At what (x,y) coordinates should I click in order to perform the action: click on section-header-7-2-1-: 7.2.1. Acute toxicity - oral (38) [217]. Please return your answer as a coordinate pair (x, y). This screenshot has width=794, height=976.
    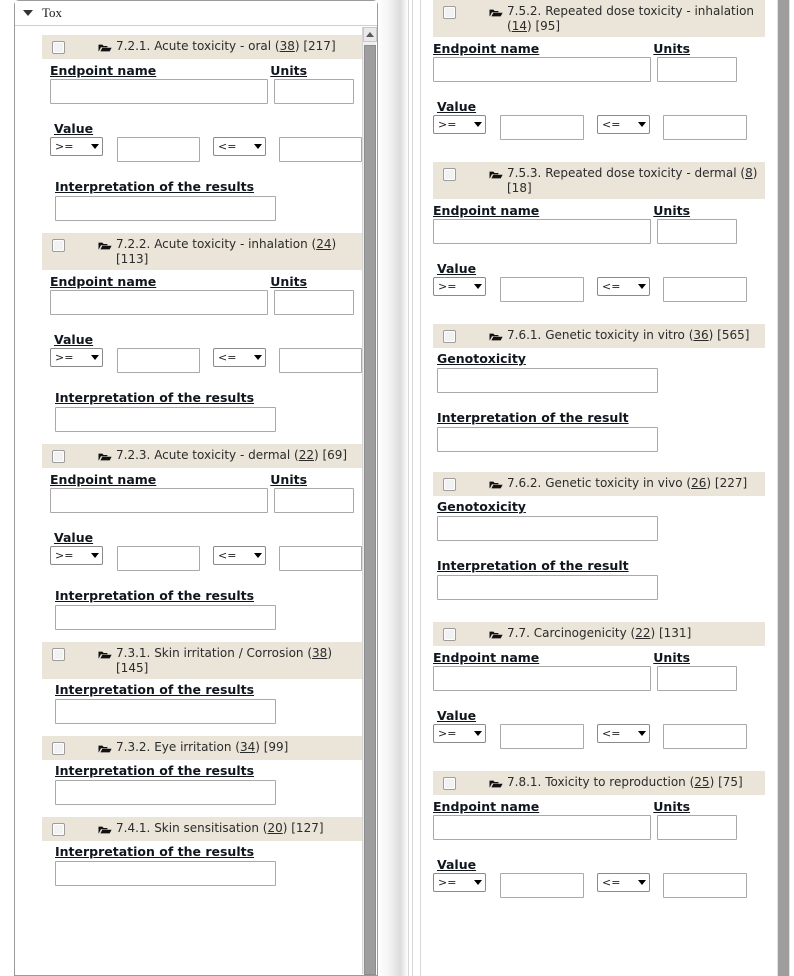
    Looking at the image, I should click on (202, 47).